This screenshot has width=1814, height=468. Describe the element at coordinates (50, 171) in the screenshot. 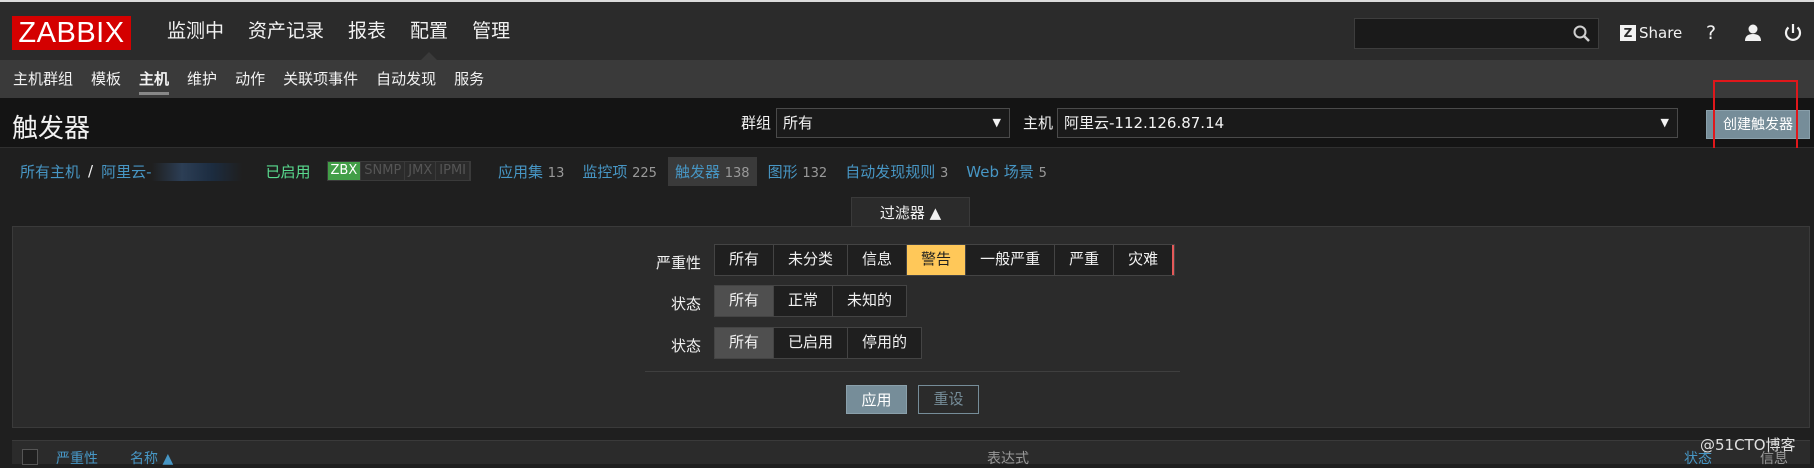

I see `breadcrumb-all-hosts: 所有主机` at that location.